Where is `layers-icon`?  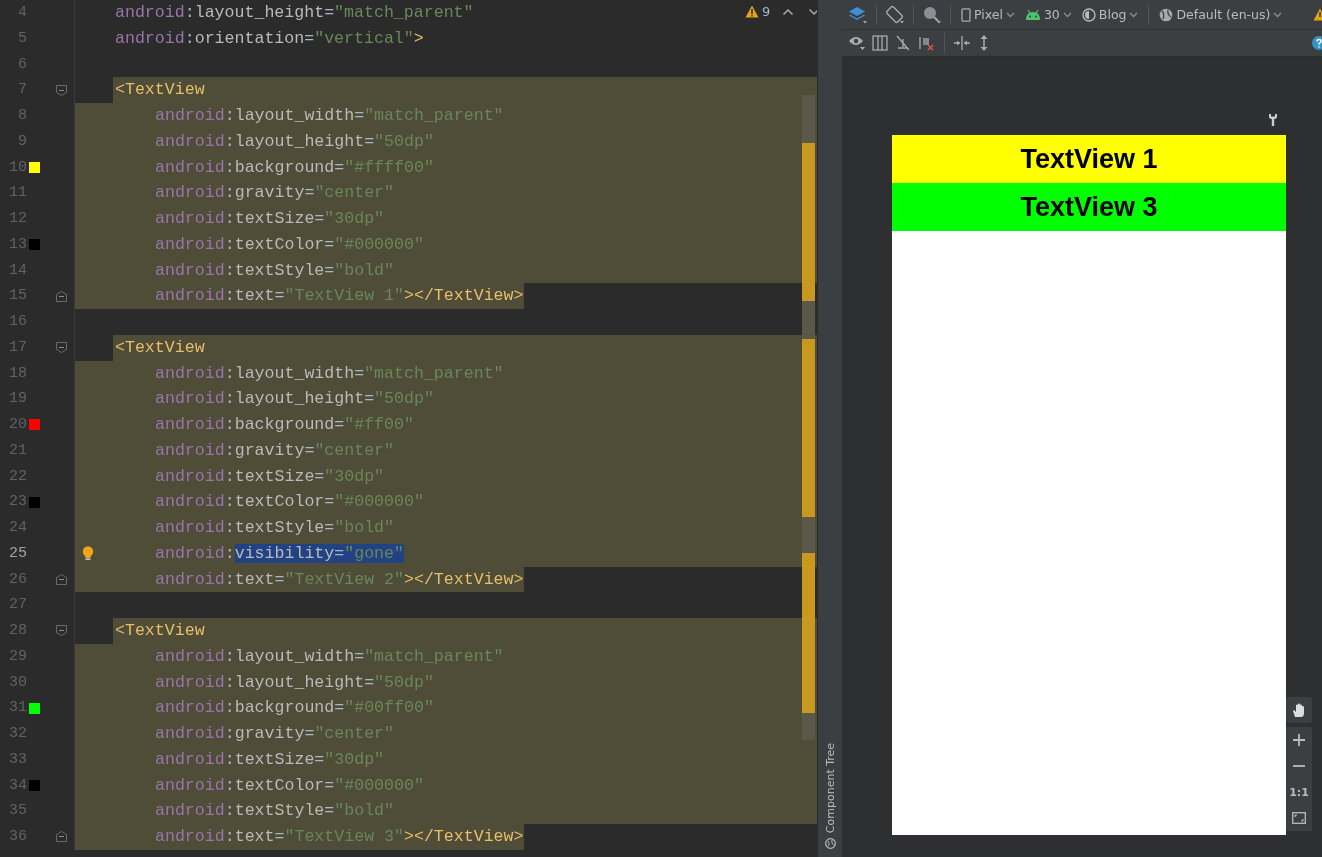 layers-icon is located at coordinates (858, 14).